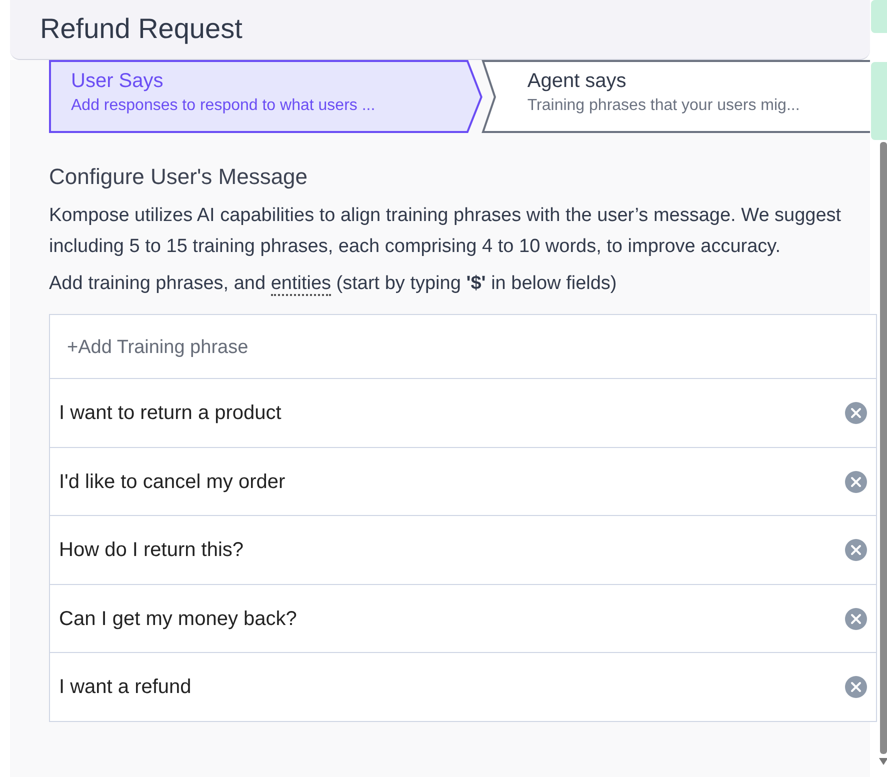  What do you see at coordinates (879, 16) in the screenshot?
I see `side-panel-edge` at bounding box center [879, 16].